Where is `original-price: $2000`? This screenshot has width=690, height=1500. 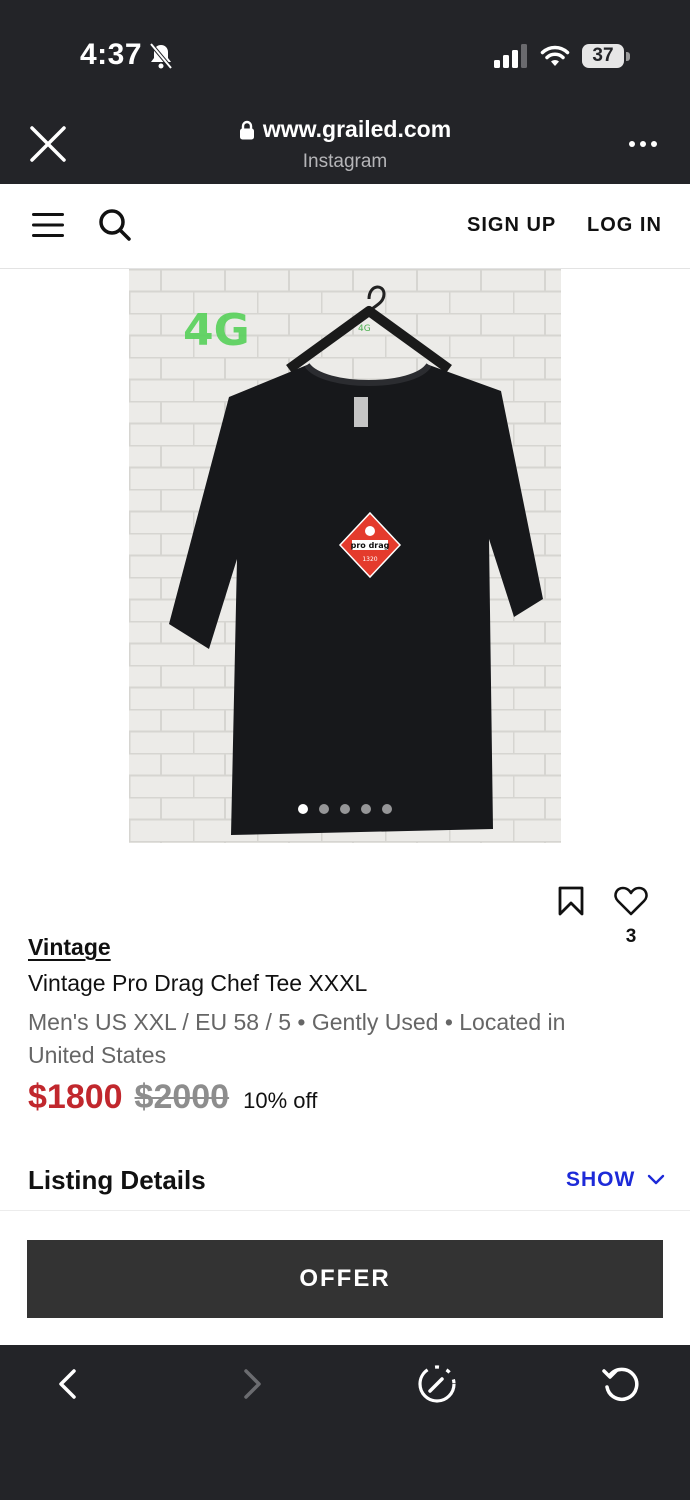 original-price: $2000 is located at coordinates (182, 1097).